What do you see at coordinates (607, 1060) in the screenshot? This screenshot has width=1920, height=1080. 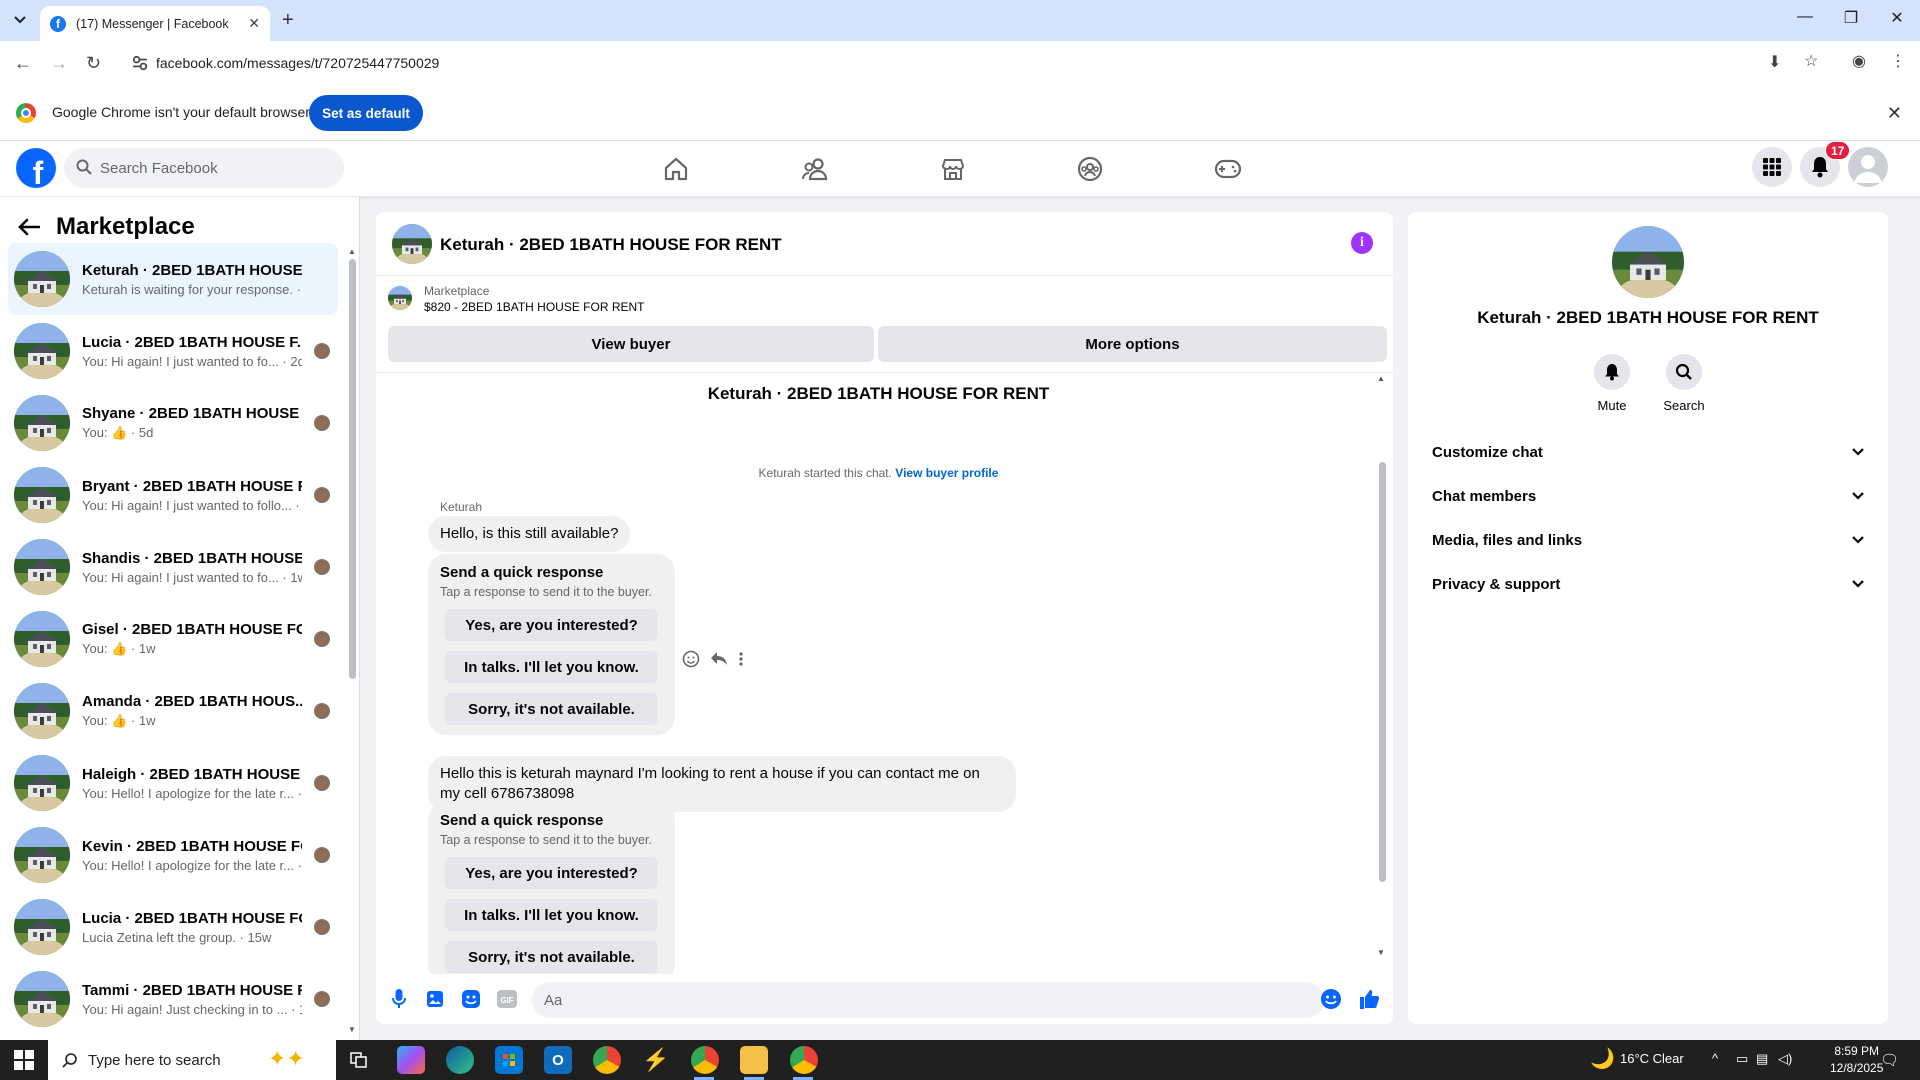 I see `chrome-icon` at bounding box center [607, 1060].